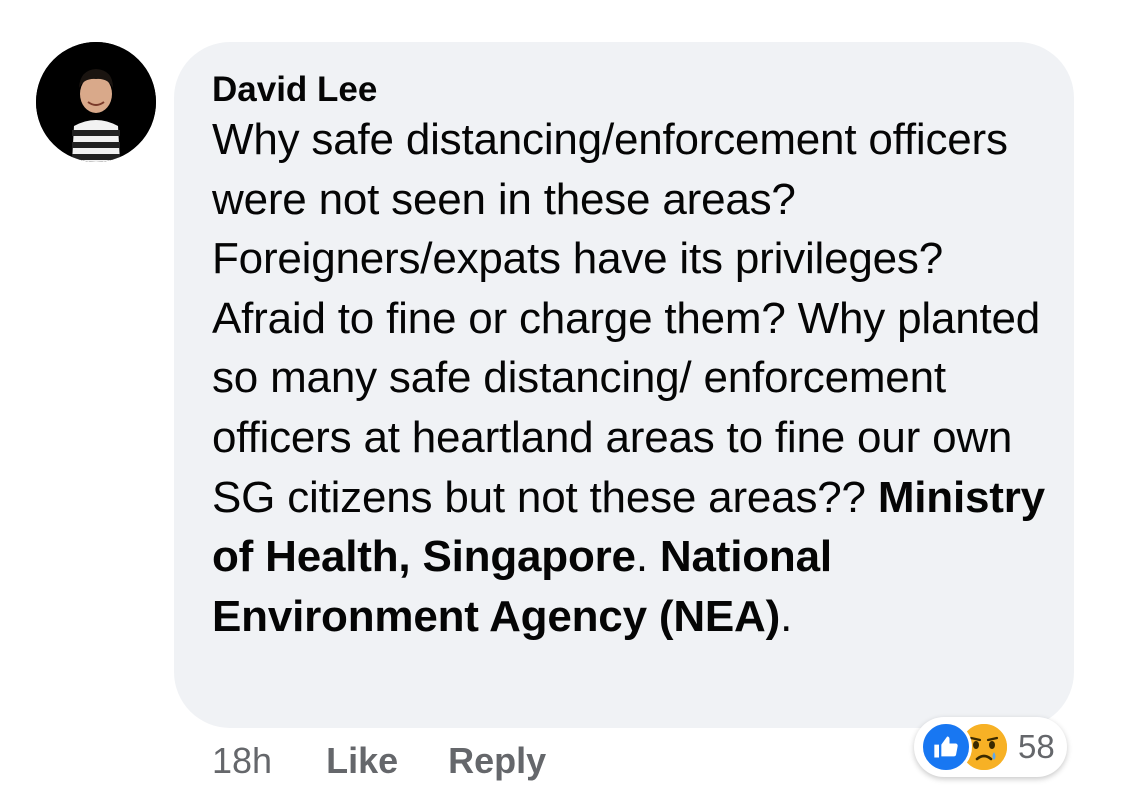 The height and width of the screenshot is (803, 1125). I want to click on avatar-image, so click(96, 102).